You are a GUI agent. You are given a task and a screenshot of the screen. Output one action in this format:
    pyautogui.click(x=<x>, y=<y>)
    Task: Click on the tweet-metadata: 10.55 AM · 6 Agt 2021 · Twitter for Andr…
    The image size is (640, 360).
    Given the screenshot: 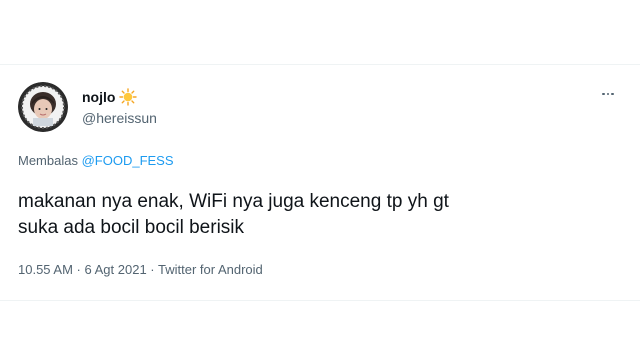 What is the action you would take?
    pyautogui.click(x=140, y=269)
    